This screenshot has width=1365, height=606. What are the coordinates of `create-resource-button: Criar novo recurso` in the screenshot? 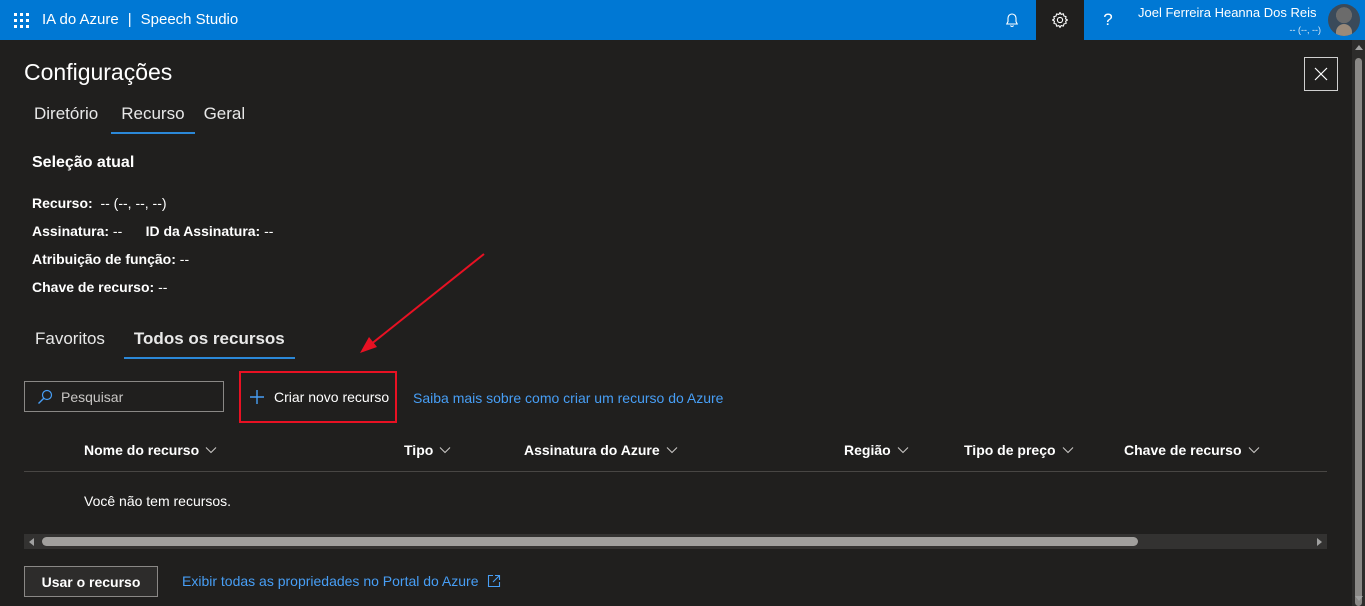 It's located at (318, 397).